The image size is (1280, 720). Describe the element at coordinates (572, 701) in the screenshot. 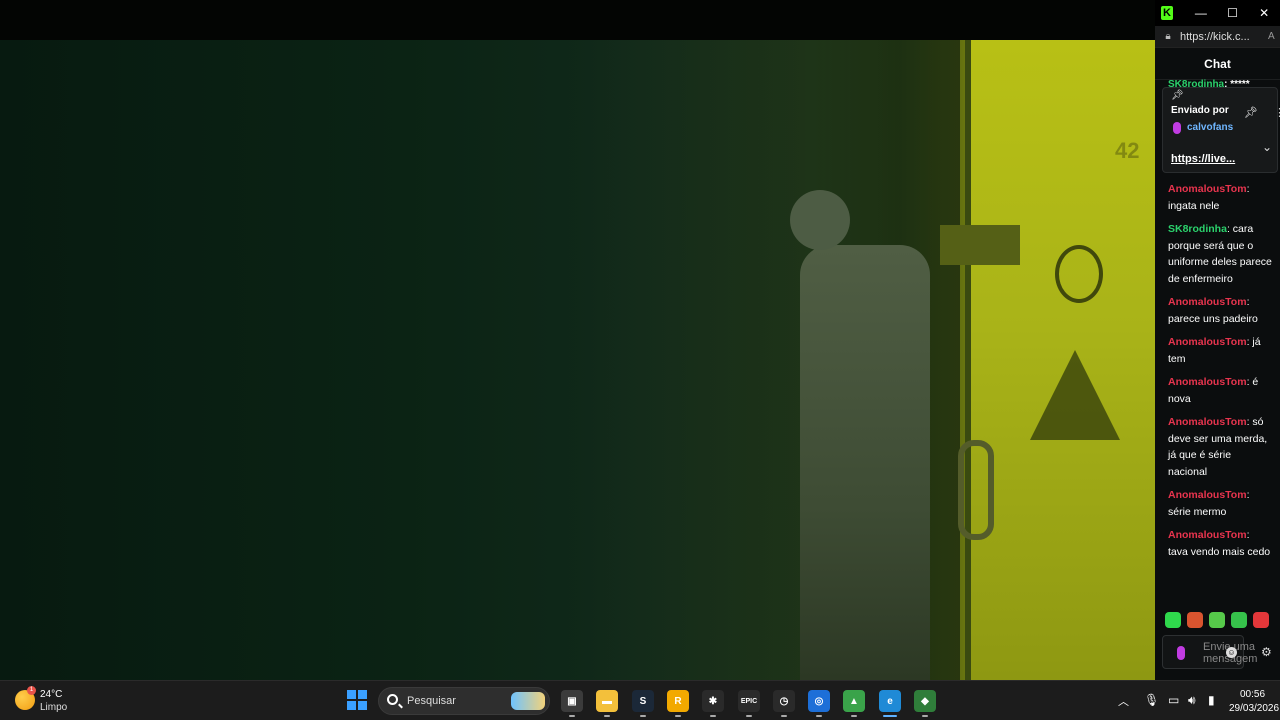

I see `task-view-icon: ▣` at that location.